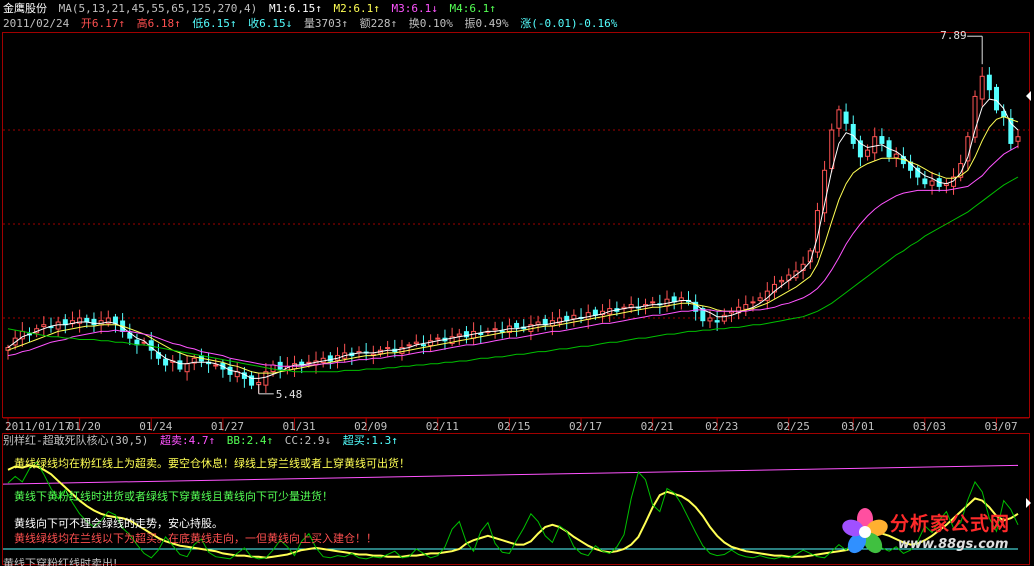 The height and width of the screenshot is (566, 1034). Describe the element at coordinates (657, 426) in the screenshot. I see `x-tick-label: 02/21` at that location.